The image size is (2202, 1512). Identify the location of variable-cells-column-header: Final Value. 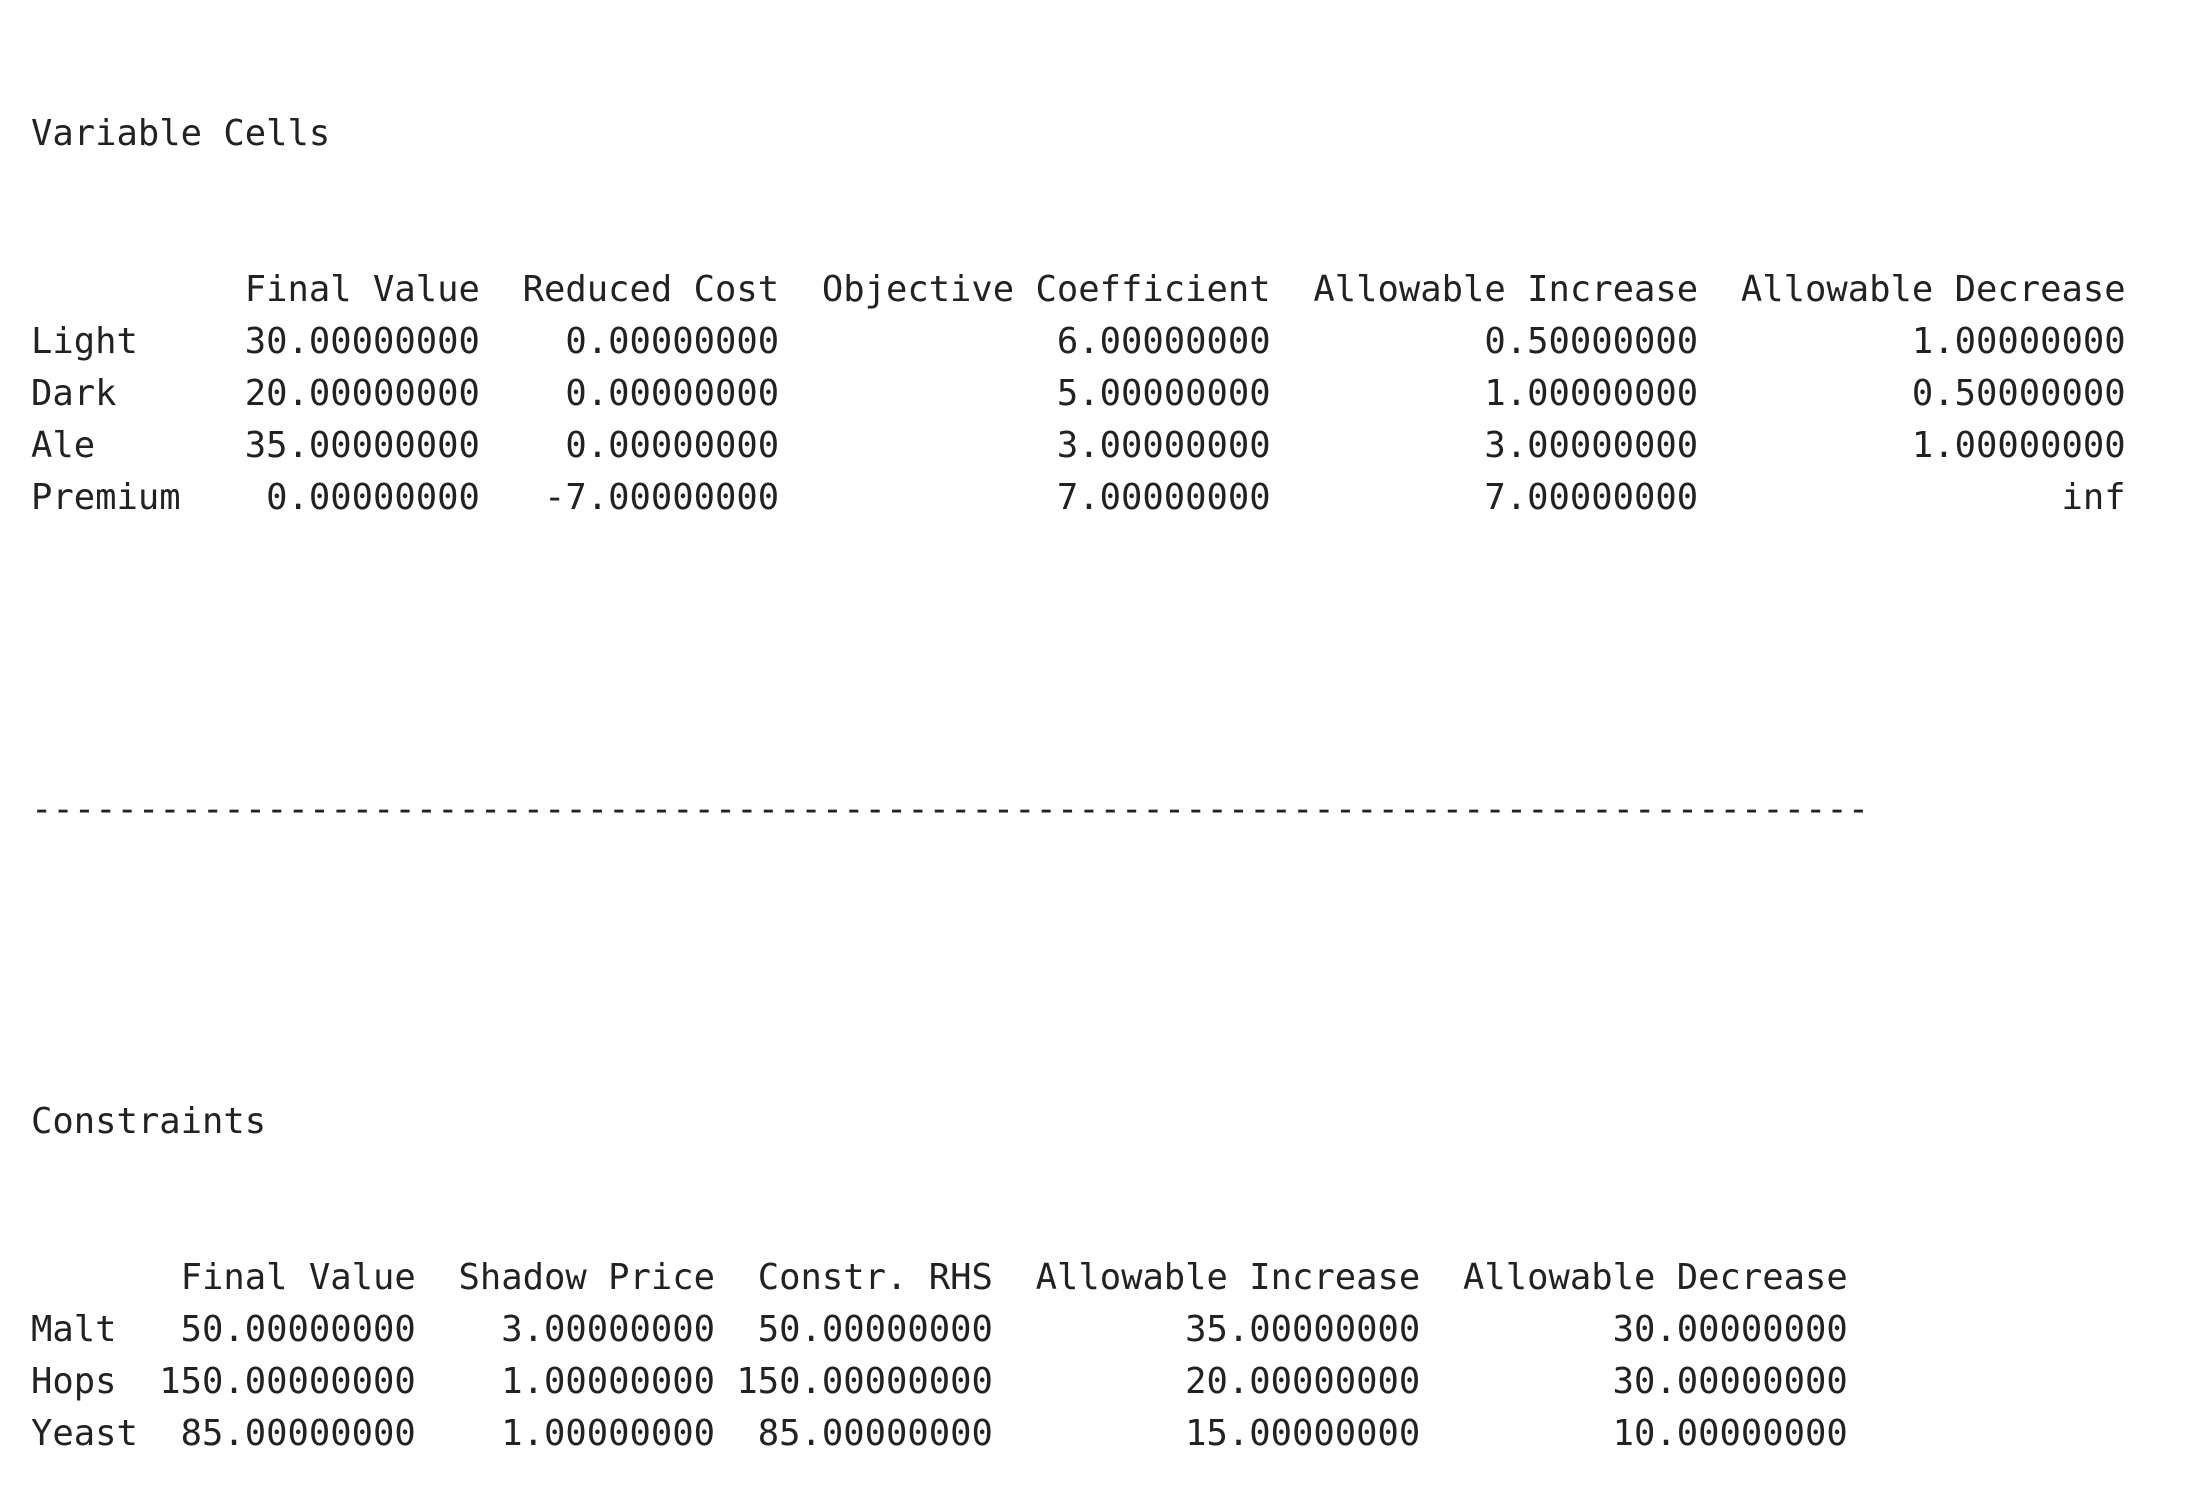
(351, 289).